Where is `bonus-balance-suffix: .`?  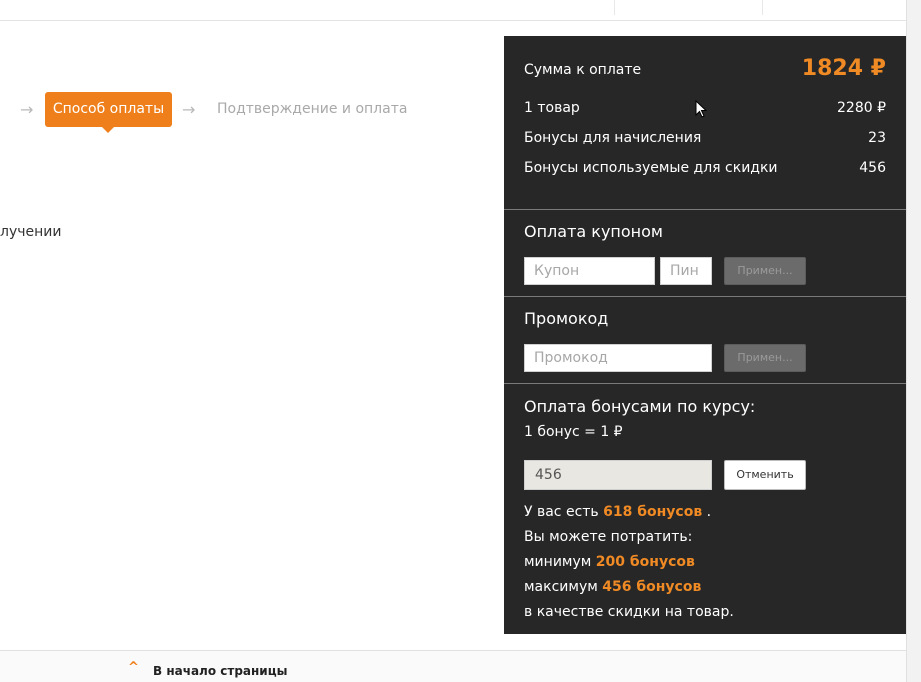
bonus-balance-suffix: . is located at coordinates (707, 512).